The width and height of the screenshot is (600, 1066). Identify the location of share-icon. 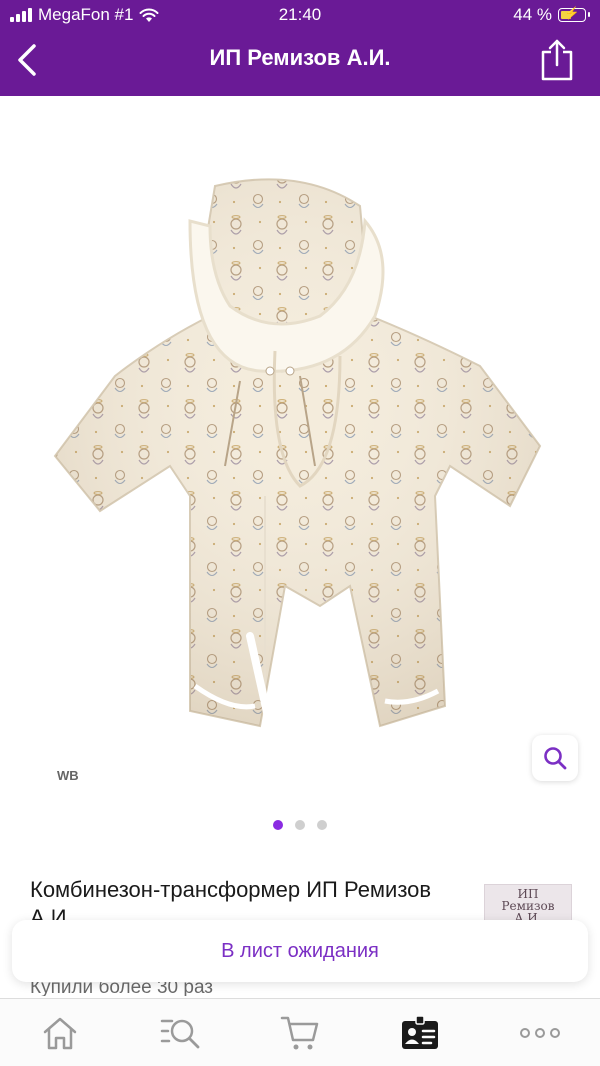
(557, 60).